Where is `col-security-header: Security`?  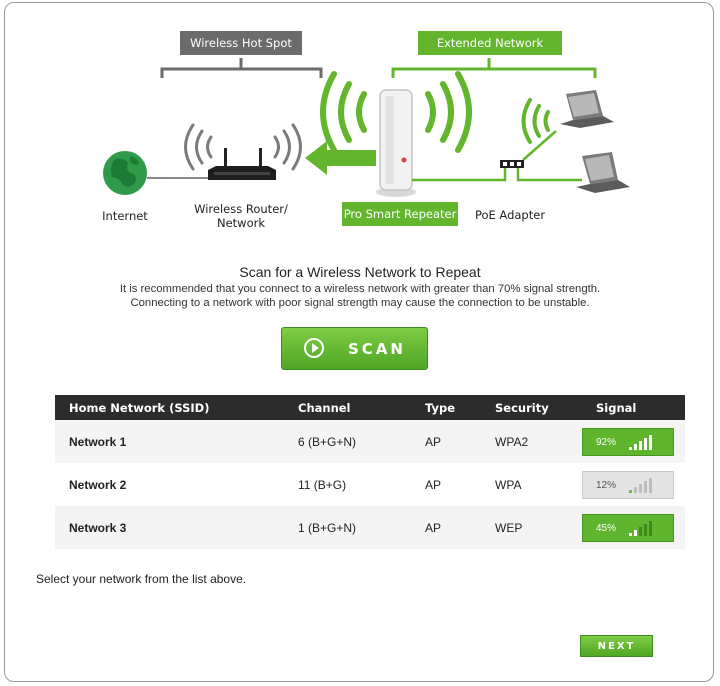 col-security-header: Security is located at coordinates (531, 407).